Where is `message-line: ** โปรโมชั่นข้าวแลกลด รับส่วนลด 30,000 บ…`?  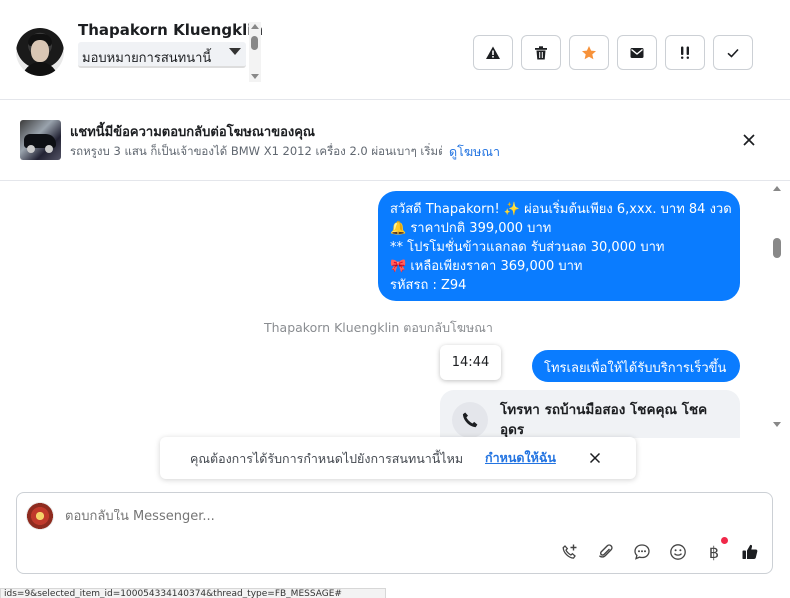
message-line: ** โปรโมชั่นข้าวแลกลด รับส่วนลด 30,000 บ… is located at coordinates (527, 247).